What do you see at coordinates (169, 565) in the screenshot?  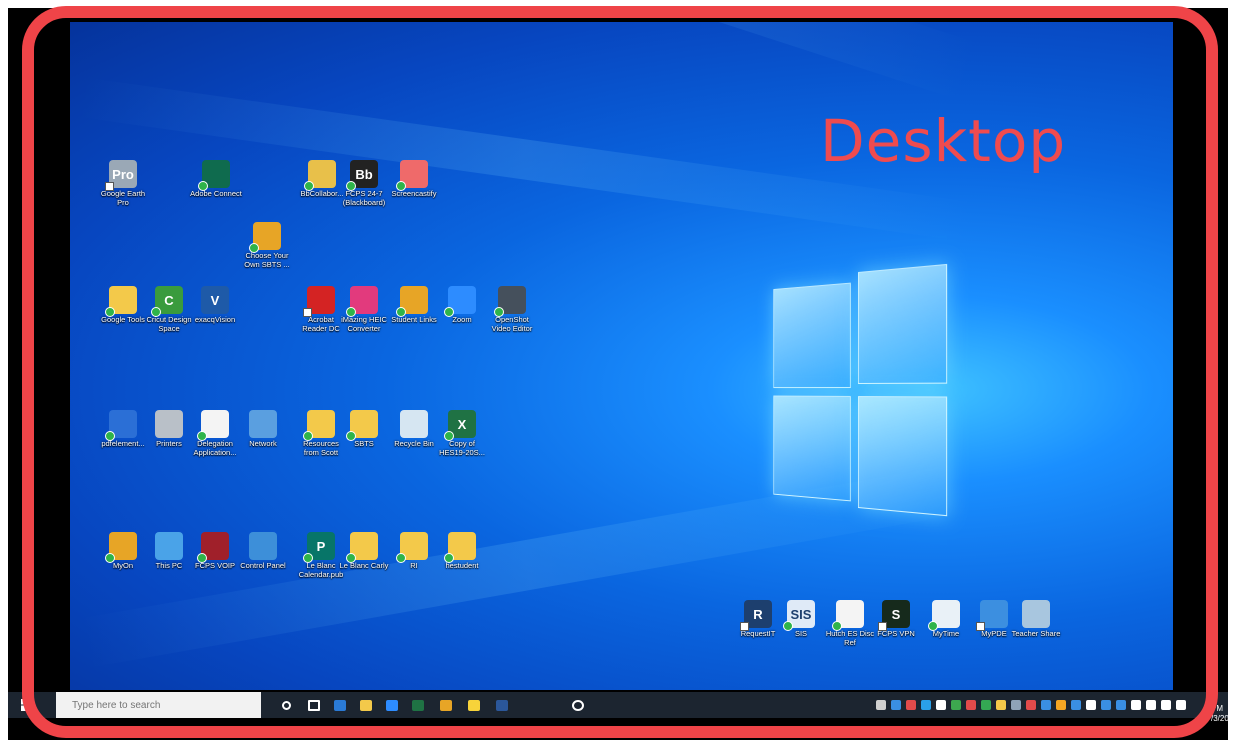 I see `desktop-icon-label: This PC` at bounding box center [169, 565].